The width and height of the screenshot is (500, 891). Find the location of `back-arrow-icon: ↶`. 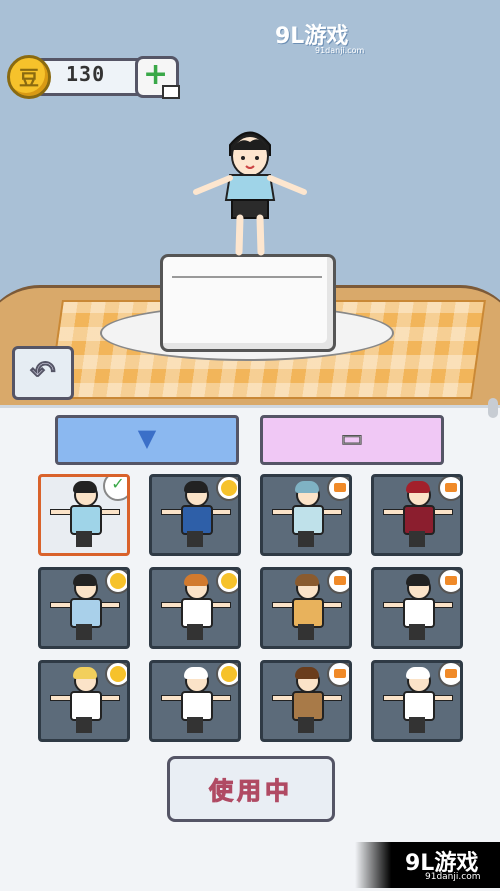

back-arrow-icon: ↶ is located at coordinates (42, 372).